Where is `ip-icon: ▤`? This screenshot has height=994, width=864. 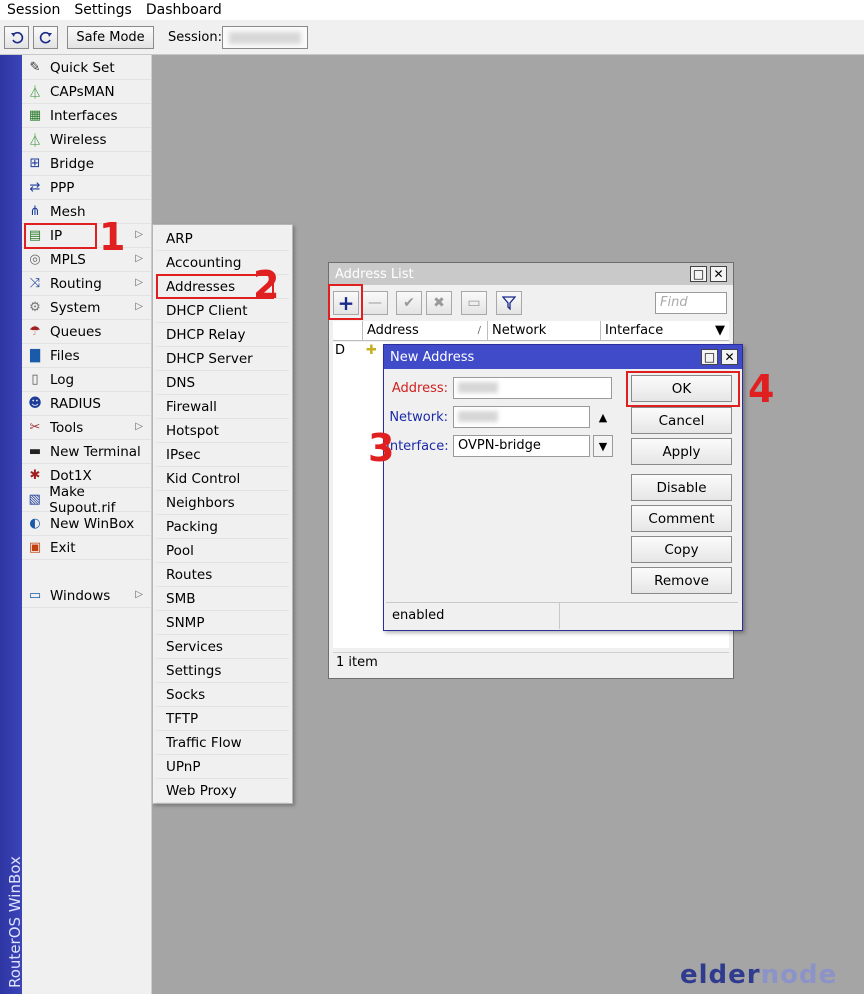 ip-icon: ▤ is located at coordinates (35, 235).